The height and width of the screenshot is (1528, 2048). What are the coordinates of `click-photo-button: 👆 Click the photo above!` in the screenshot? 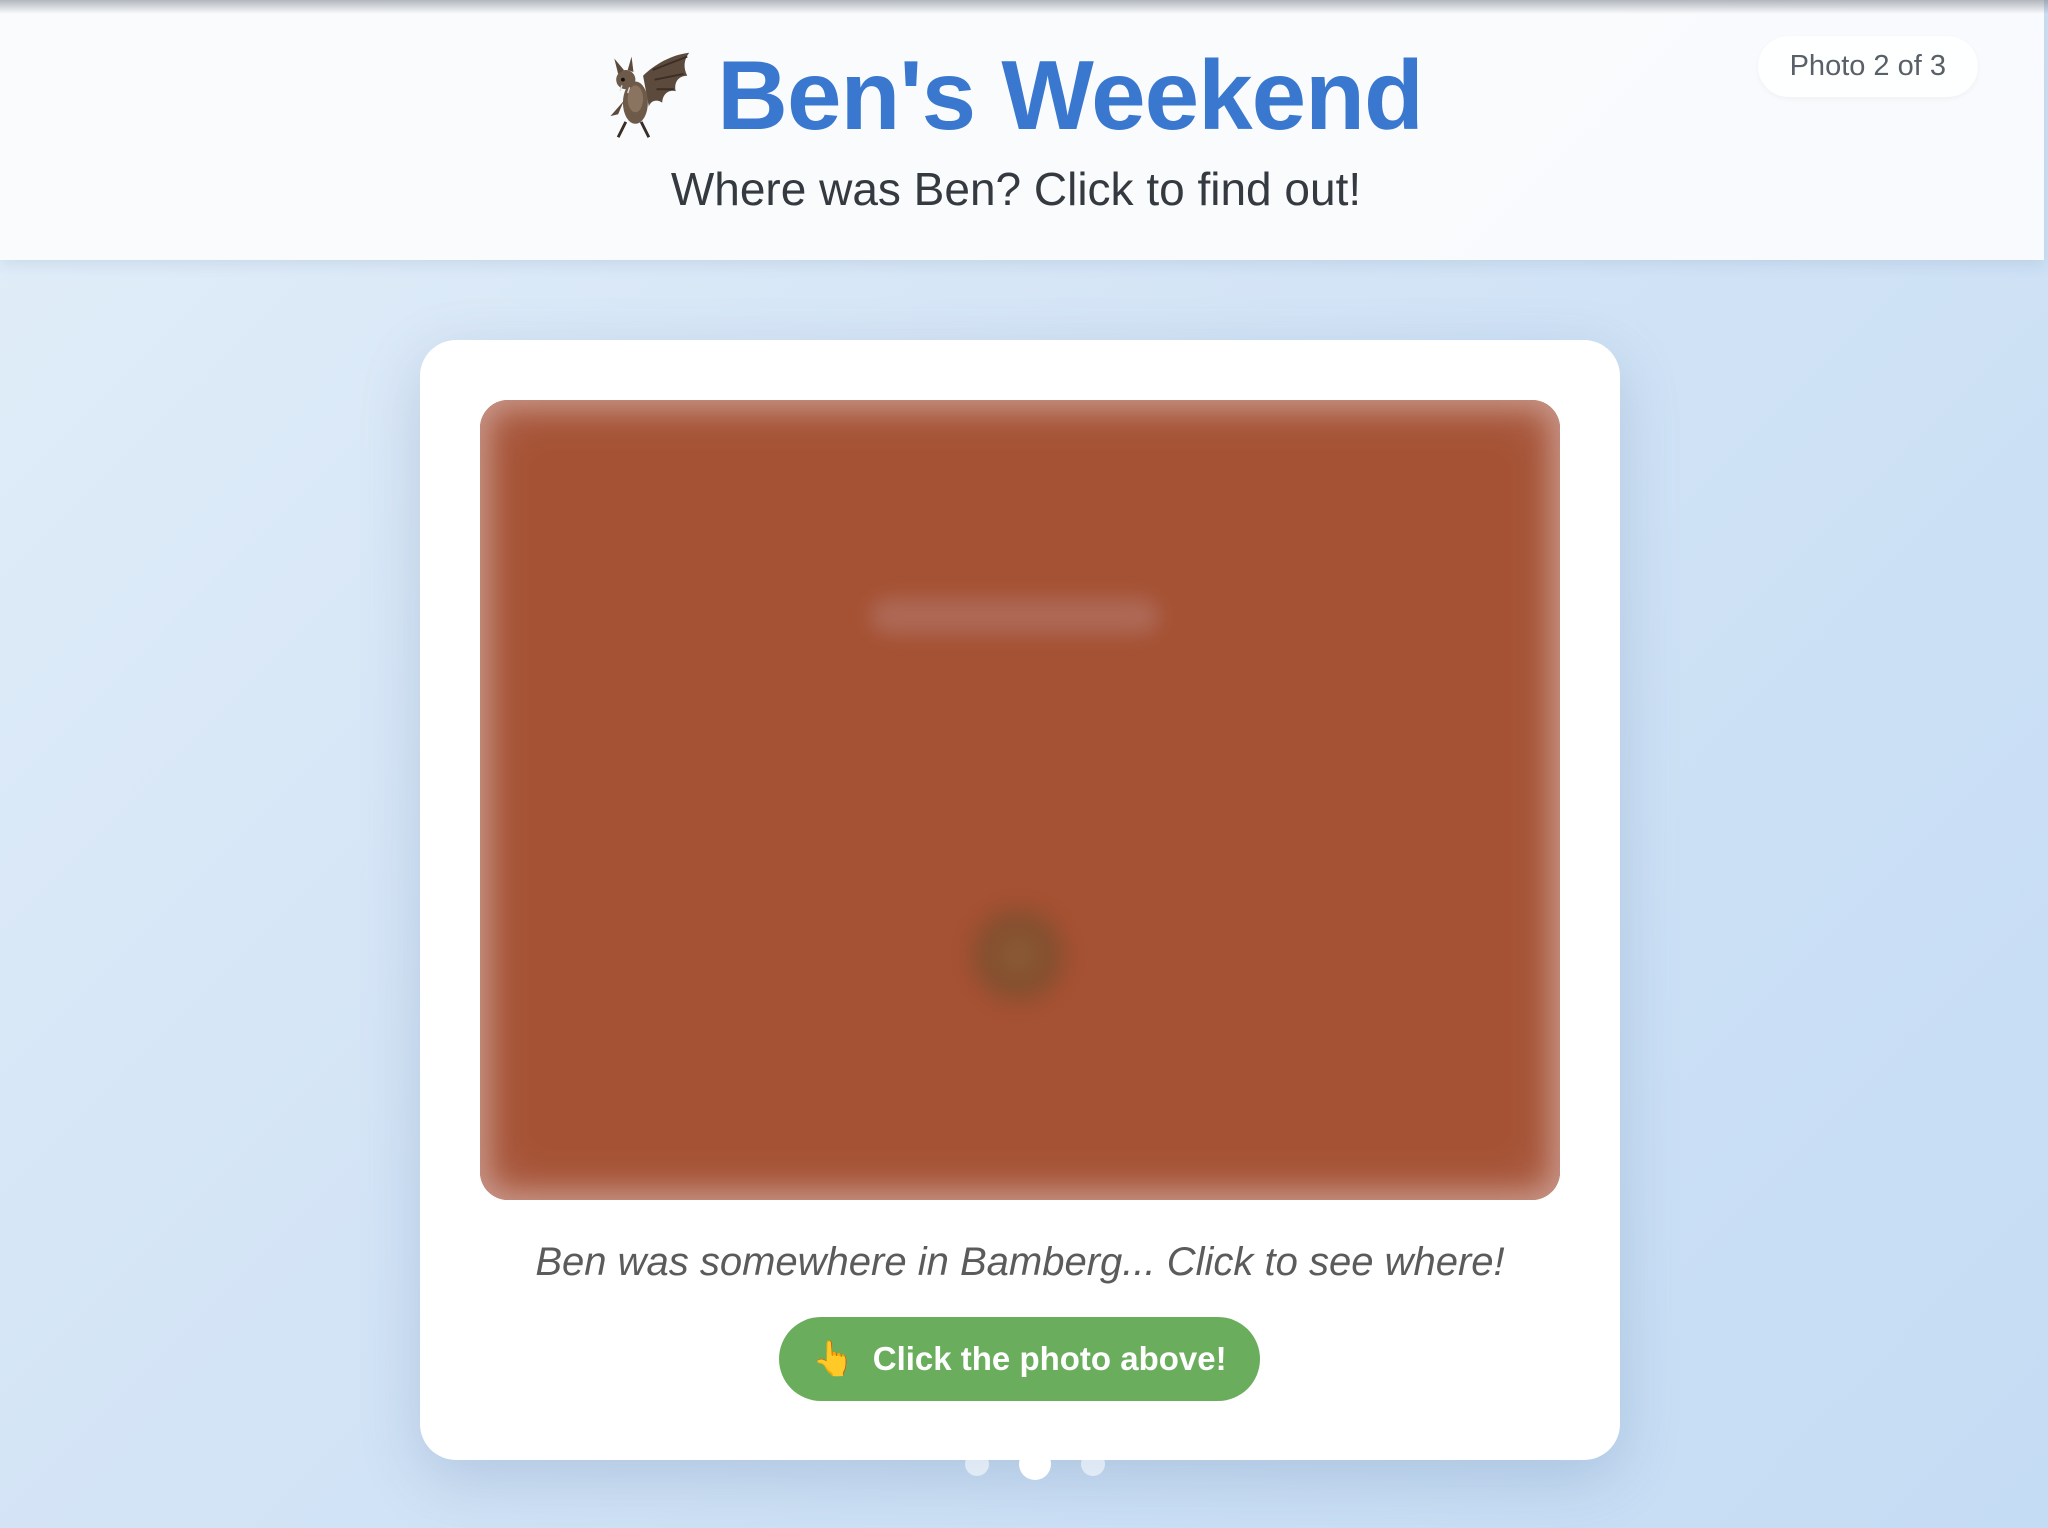 It's located at (1019, 1359).